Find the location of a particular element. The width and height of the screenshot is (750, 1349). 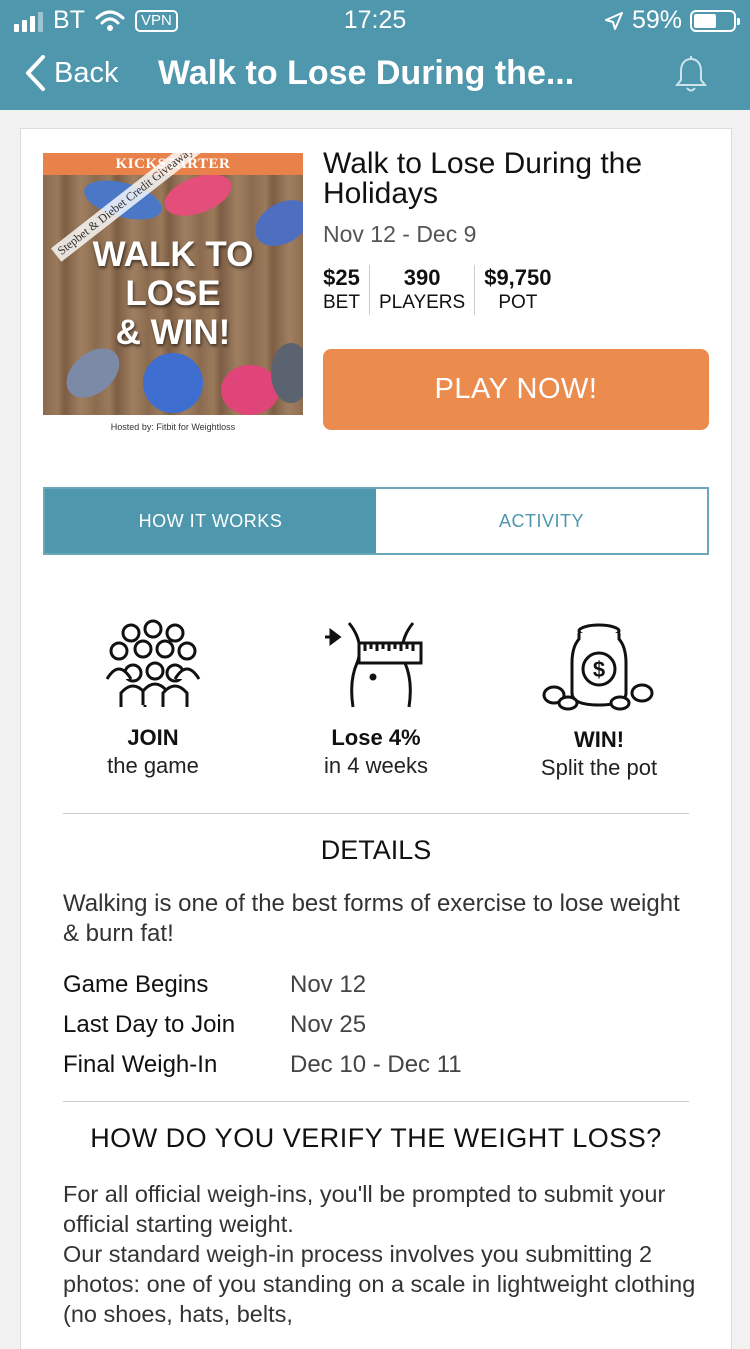

poster-headline-line: & WIN! is located at coordinates (173, 332).